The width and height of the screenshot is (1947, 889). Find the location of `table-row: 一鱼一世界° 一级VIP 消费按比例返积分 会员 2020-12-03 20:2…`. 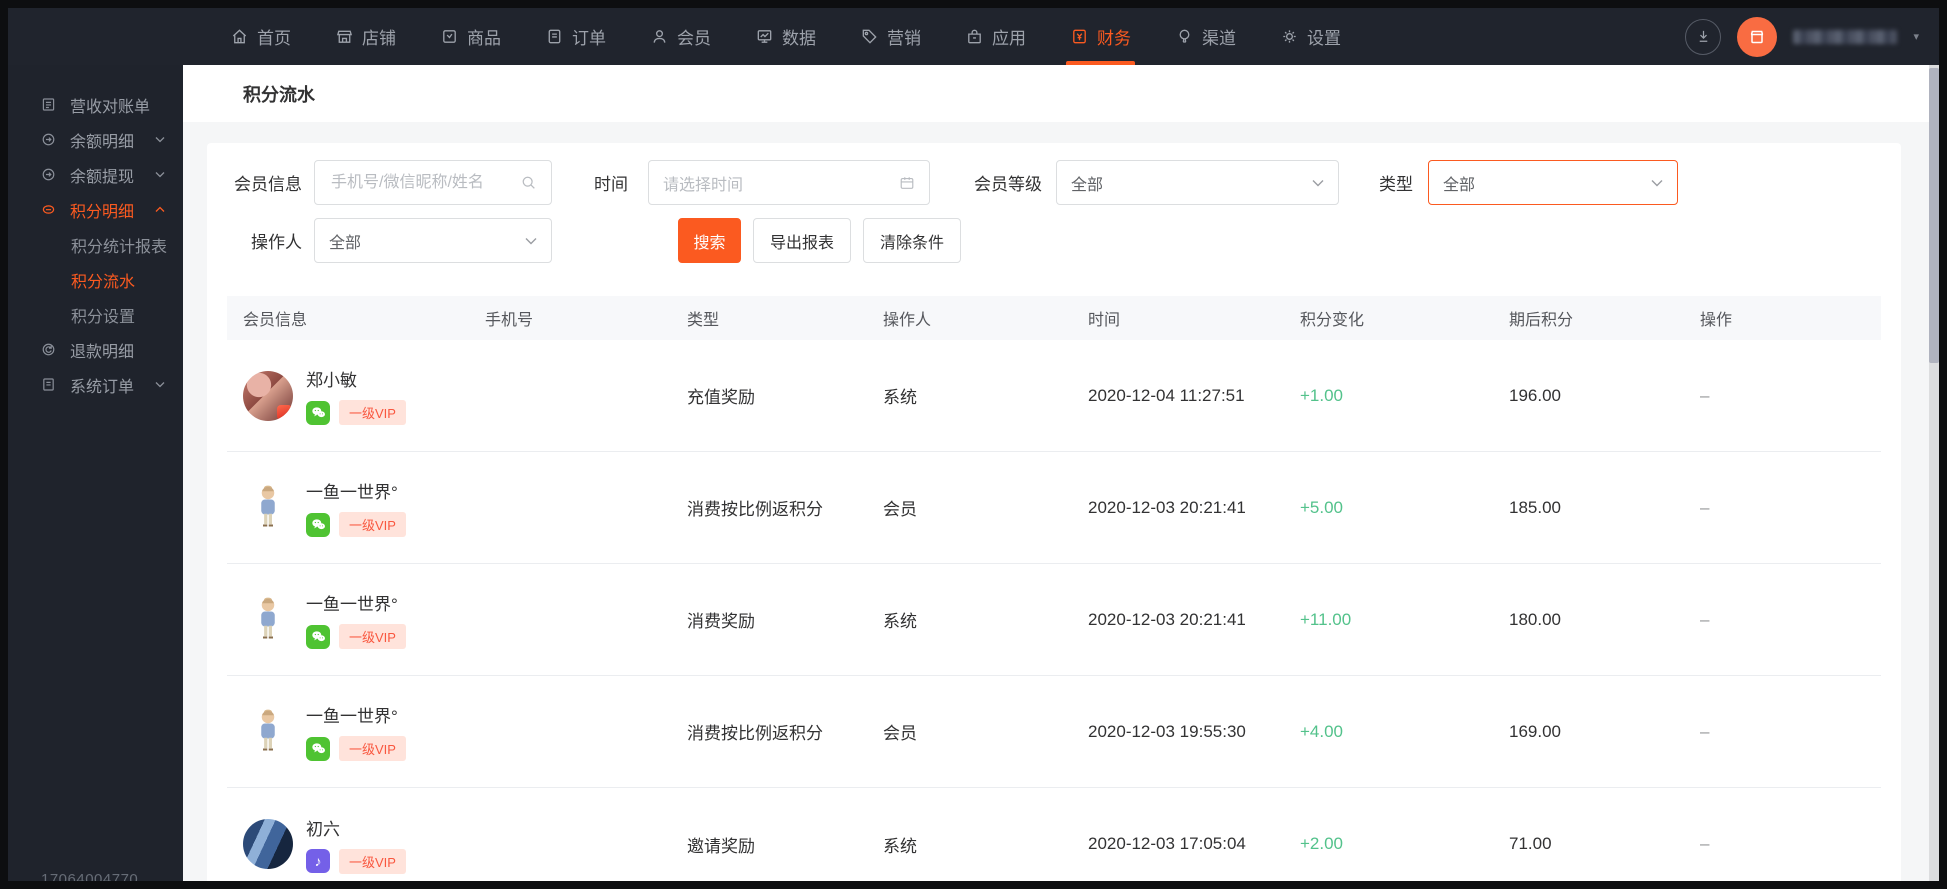

table-row: 一鱼一世界° 一级VIP 消费按比例返积分 会员 2020-12-03 20:2… is located at coordinates (1054, 508).